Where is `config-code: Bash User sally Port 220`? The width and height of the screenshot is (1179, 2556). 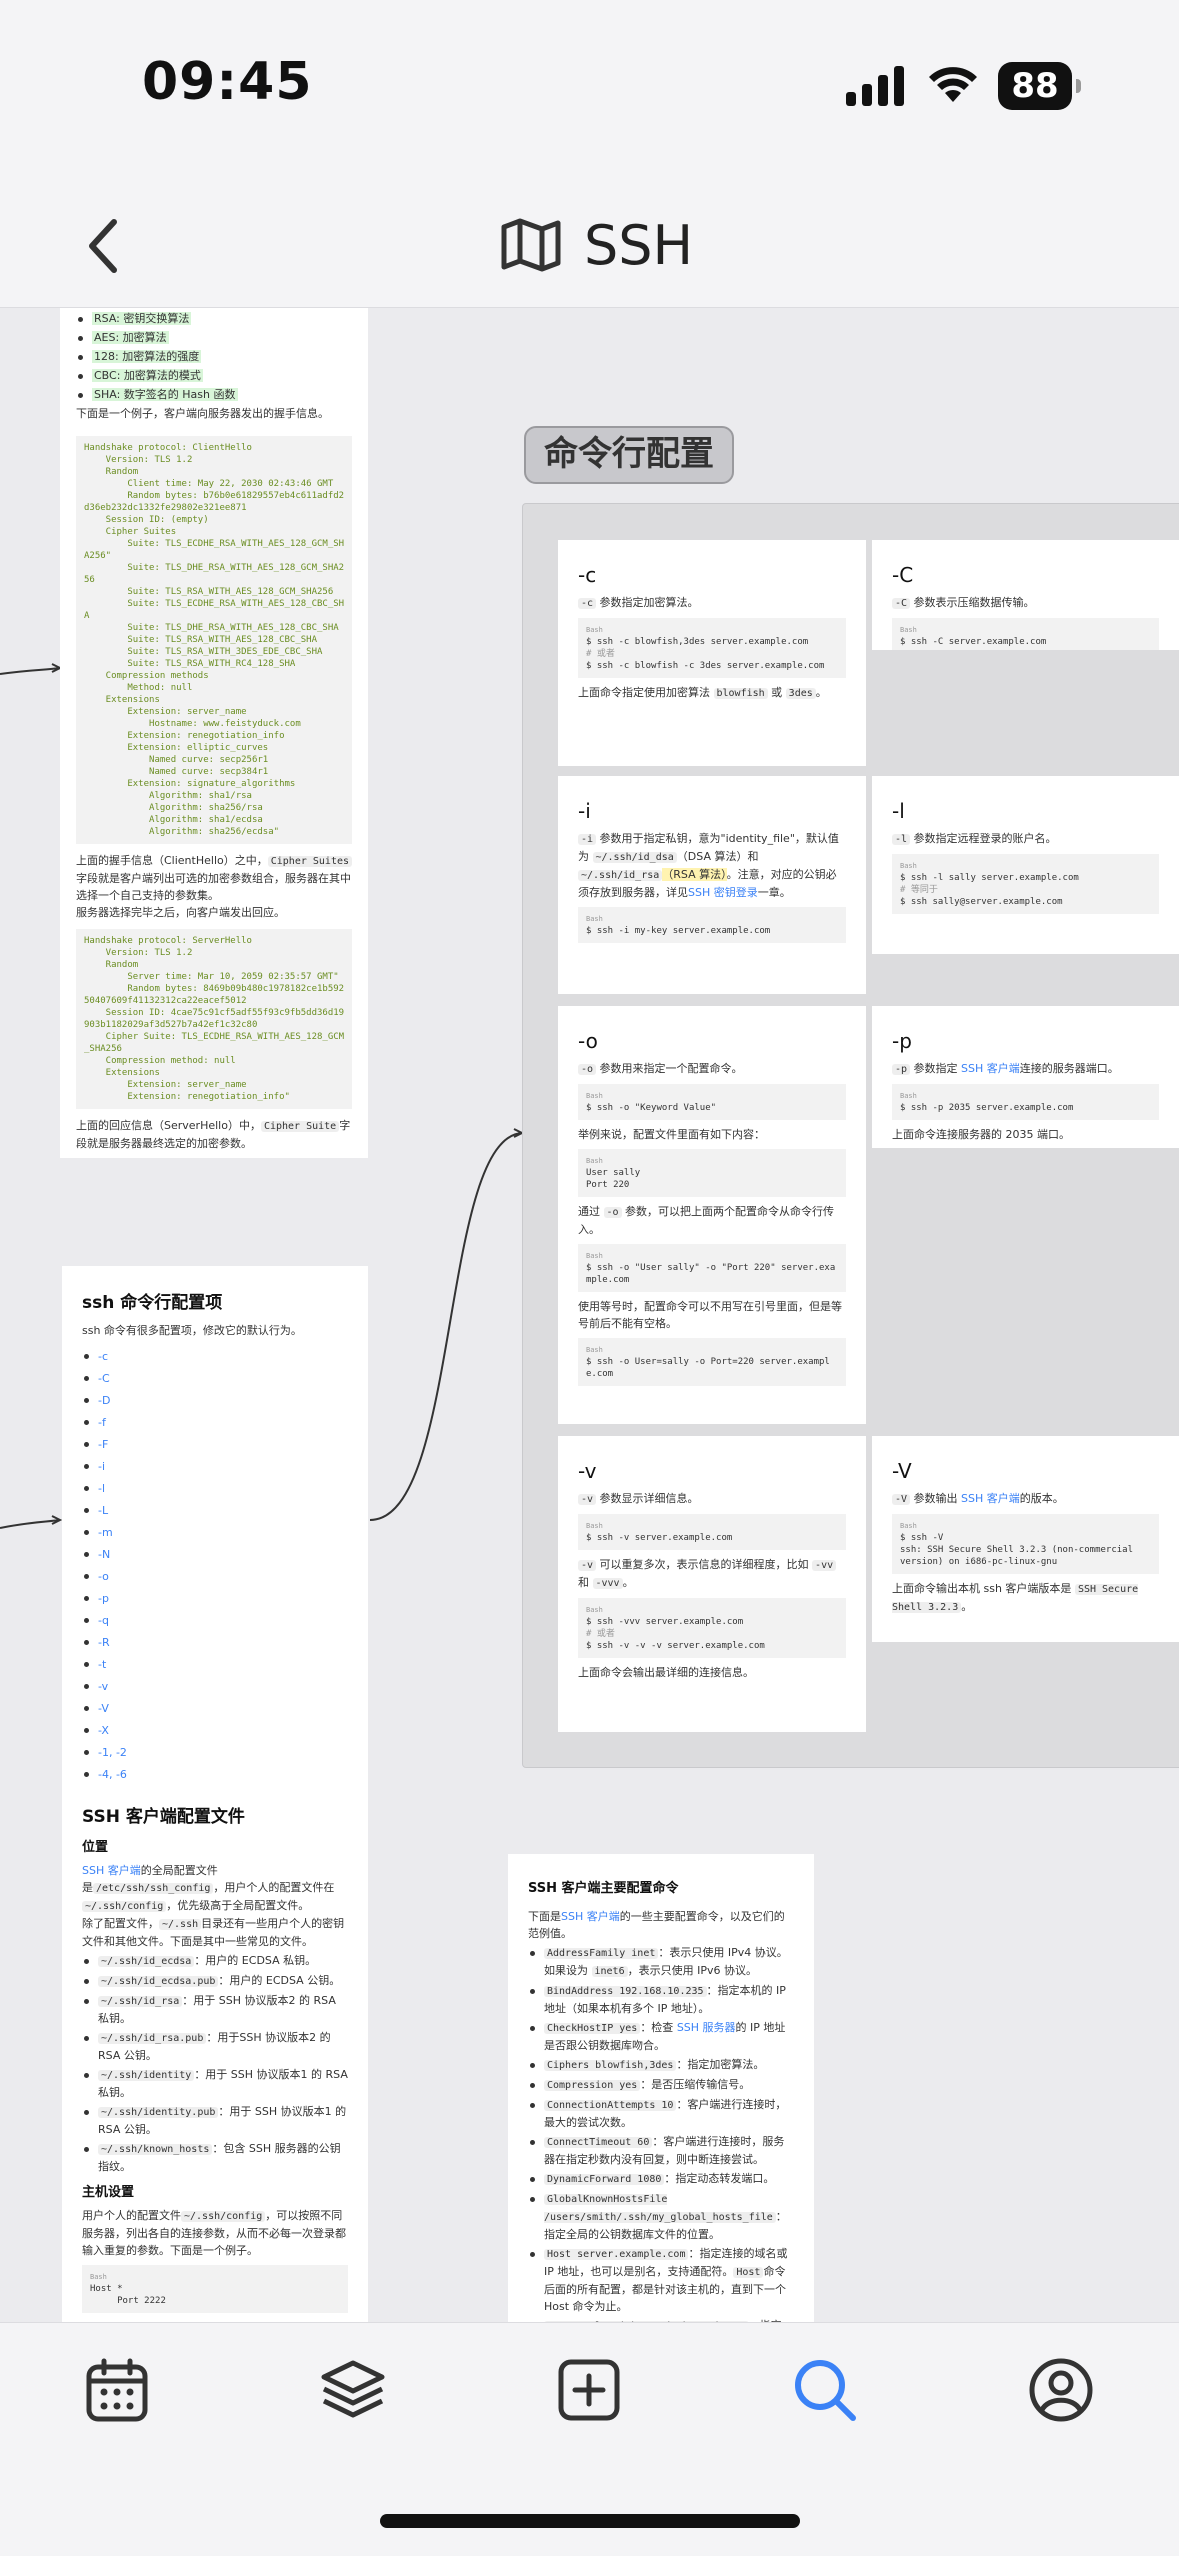 config-code: Bash User sally Port 220 is located at coordinates (712, 1173).